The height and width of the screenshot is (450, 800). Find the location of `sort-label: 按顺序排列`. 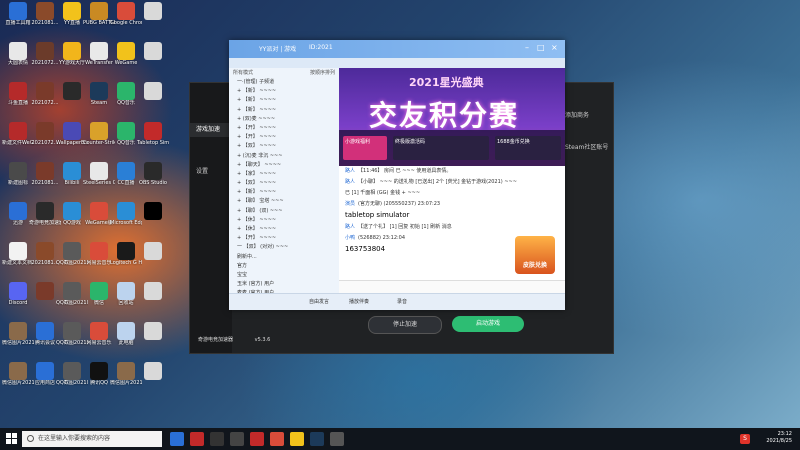

sort-label: 按顺序排列 is located at coordinates (322, 73).